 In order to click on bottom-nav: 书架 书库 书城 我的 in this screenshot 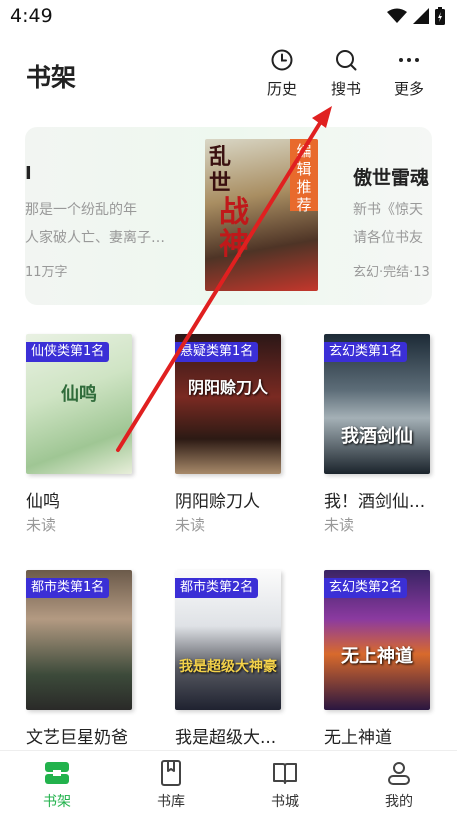, I will do `click(228, 782)`.